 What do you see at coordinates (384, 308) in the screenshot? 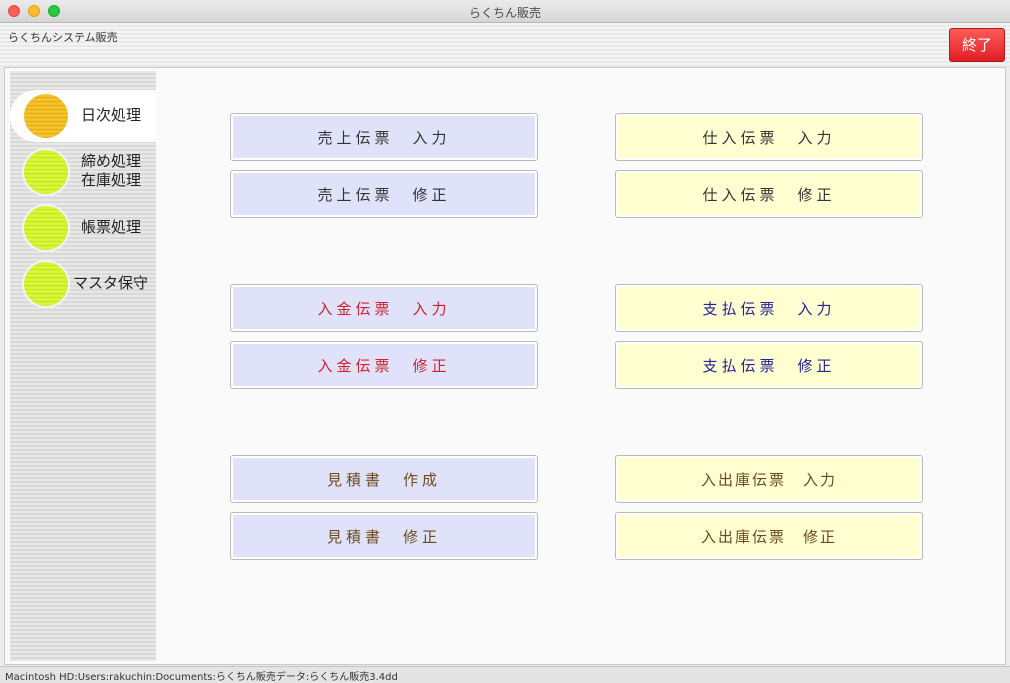
I see `receipt-slip-input-button: 入金伝票 入力` at bounding box center [384, 308].